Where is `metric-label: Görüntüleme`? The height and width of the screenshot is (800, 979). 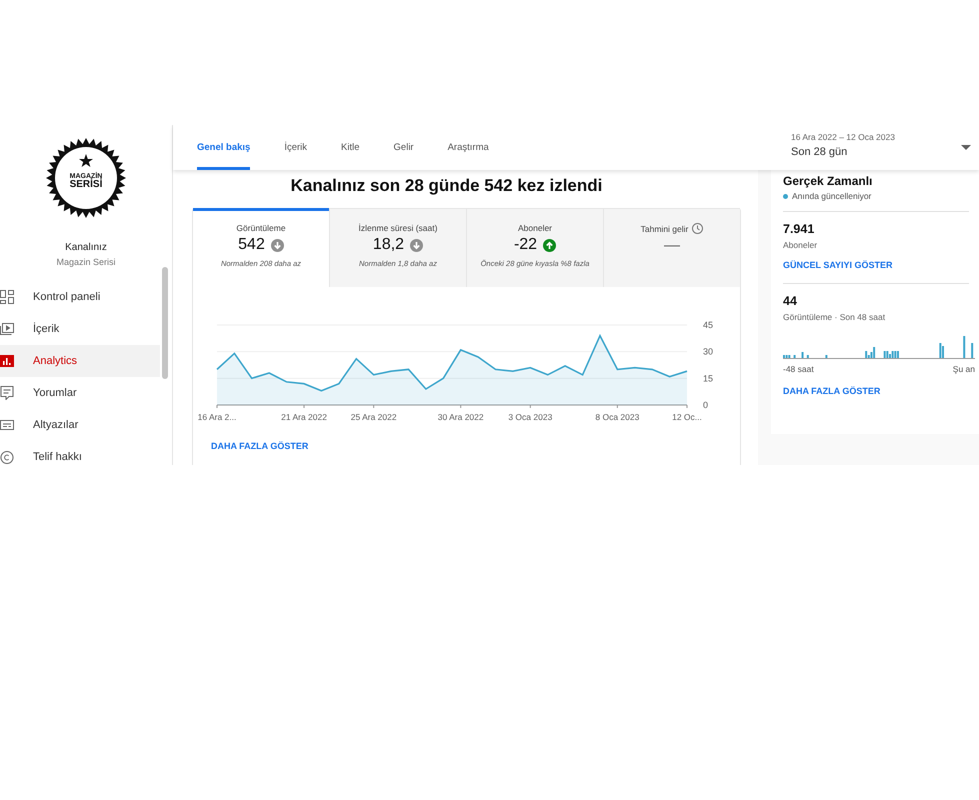
metric-label: Görüntüleme is located at coordinates (261, 228).